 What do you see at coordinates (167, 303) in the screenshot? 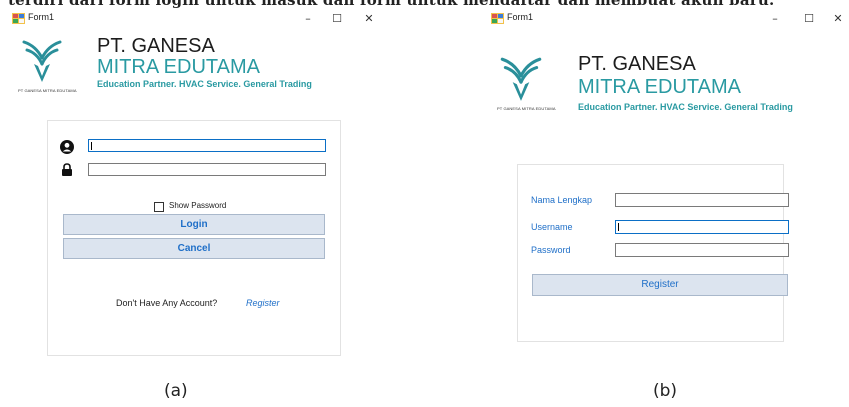
I see `no-account-text: Don't Have Any Account?` at bounding box center [167, 303].